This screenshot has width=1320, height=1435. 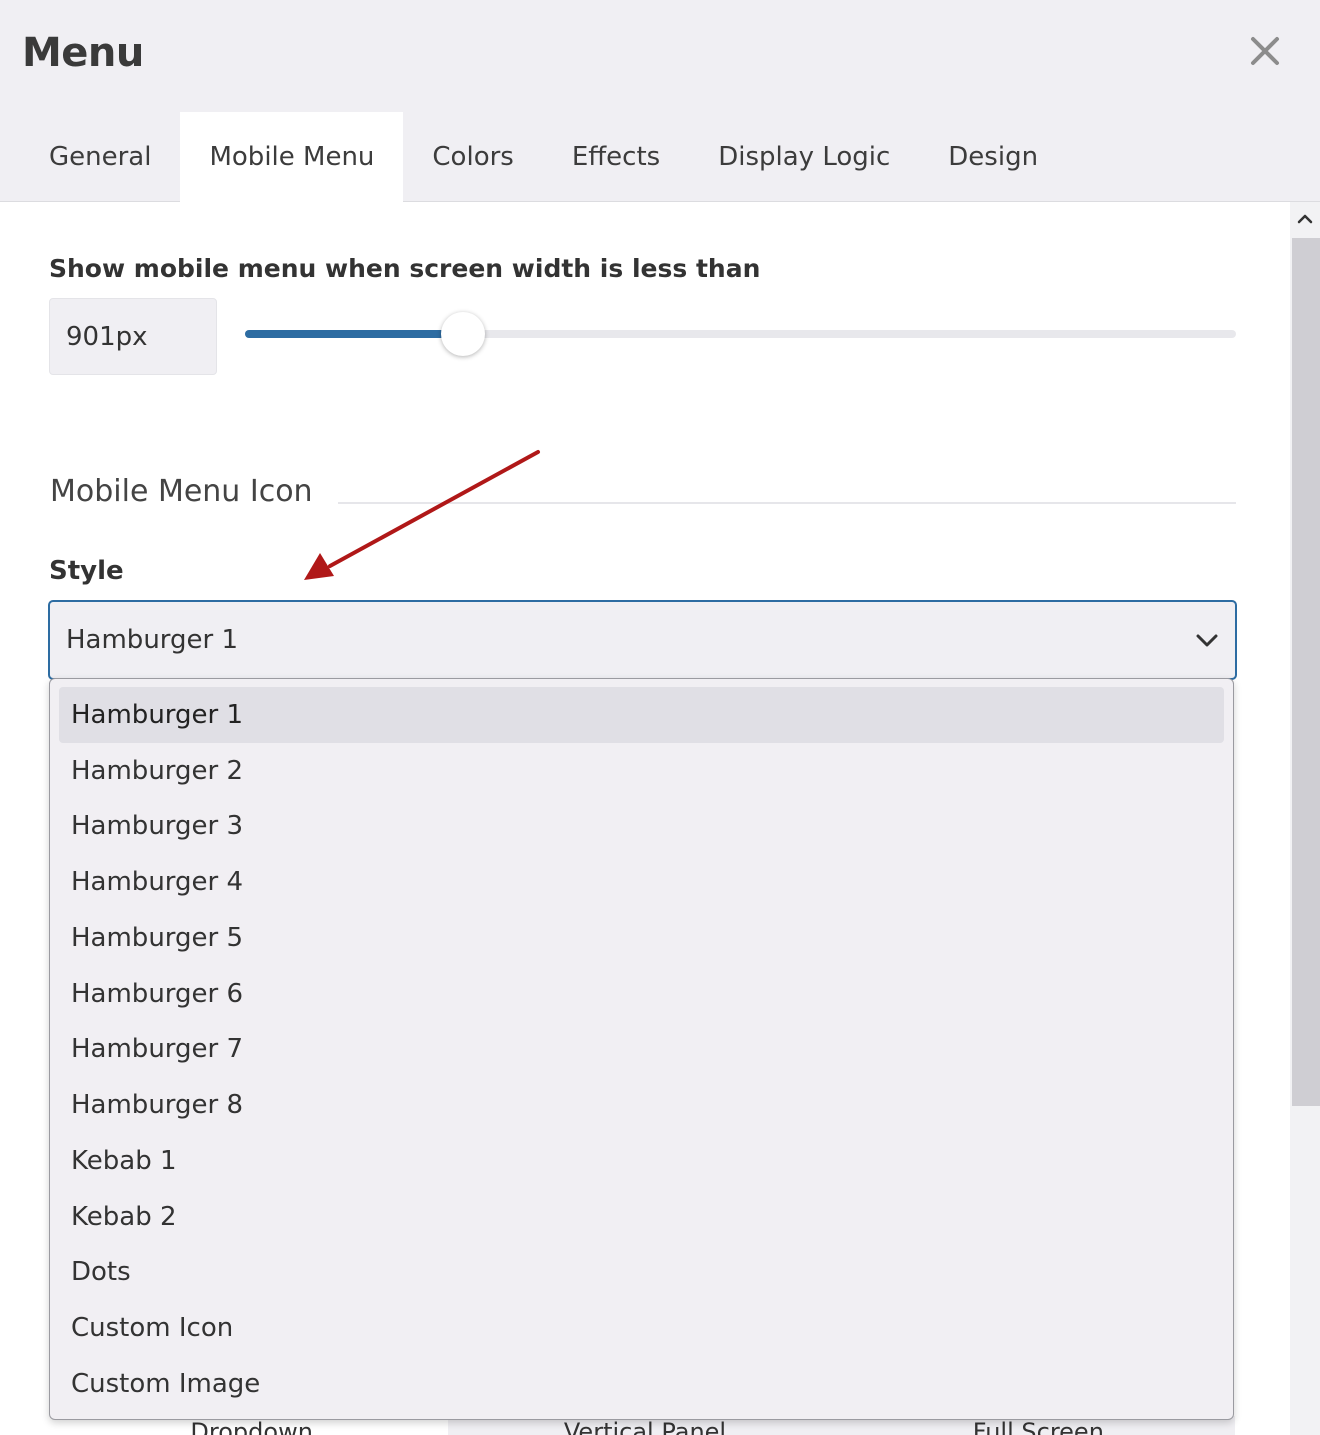 I want to click on scrollbar, so click(x=1305, y=818).